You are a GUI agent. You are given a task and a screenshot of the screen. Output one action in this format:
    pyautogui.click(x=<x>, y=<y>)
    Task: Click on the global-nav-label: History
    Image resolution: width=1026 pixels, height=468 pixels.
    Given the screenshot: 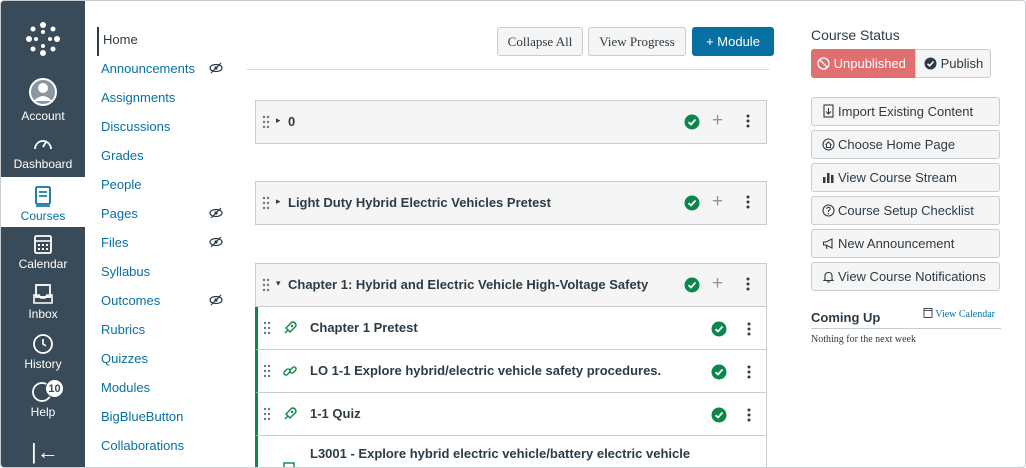 What is the action you would take?
    pyautogui.click(x=43, y=364)
    